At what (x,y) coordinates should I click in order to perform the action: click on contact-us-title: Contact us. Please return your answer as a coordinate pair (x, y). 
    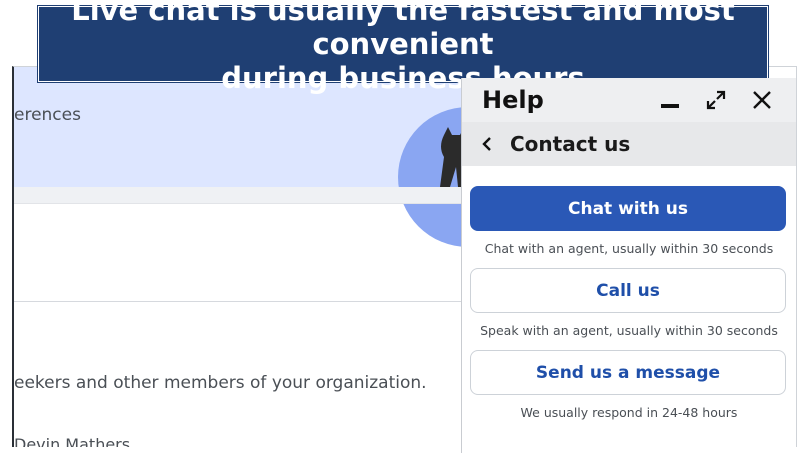
    Looking at the image, I should click on (570, 144).